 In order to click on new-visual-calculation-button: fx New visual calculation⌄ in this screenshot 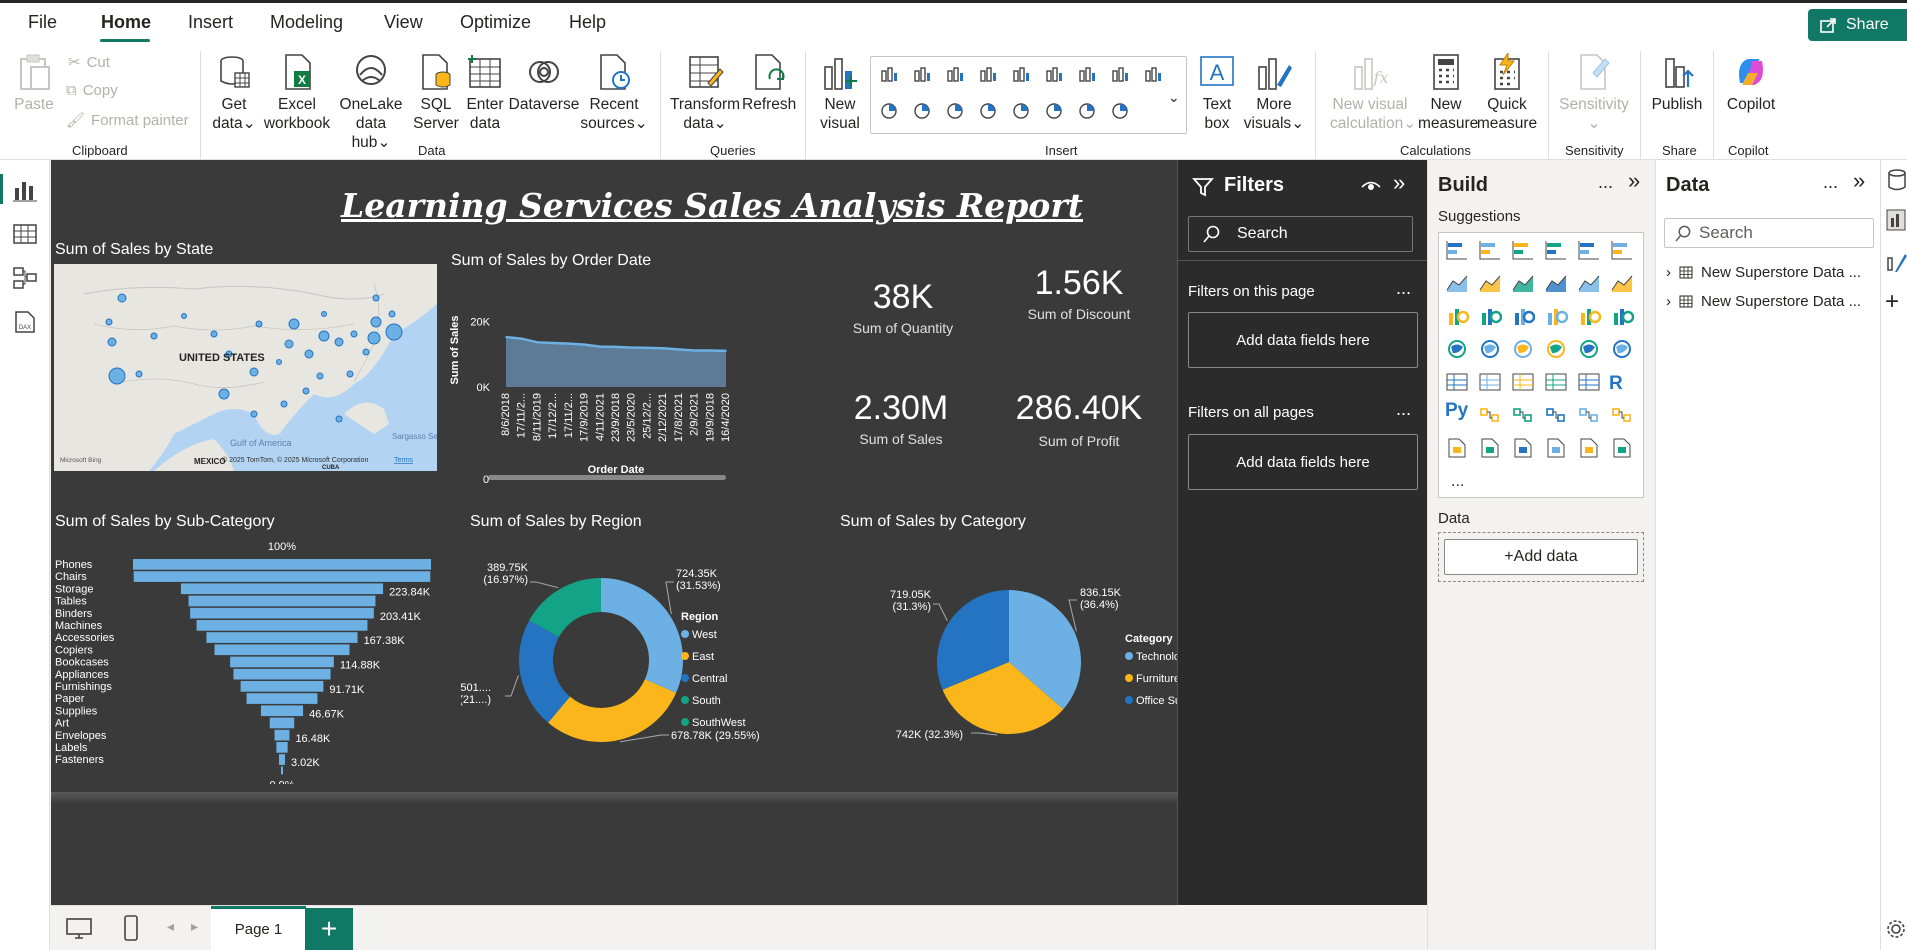, I will do `click(1373, 93)`.